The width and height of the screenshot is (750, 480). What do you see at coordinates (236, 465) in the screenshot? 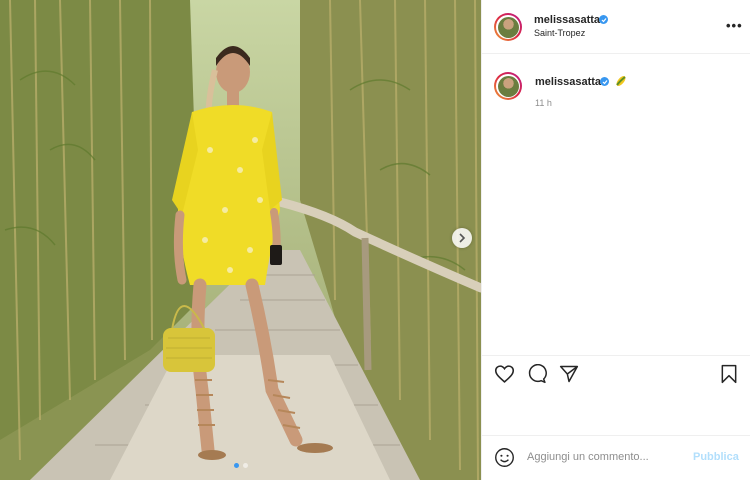
I see `carousel-dot-active` at bounding box center [236, 465].